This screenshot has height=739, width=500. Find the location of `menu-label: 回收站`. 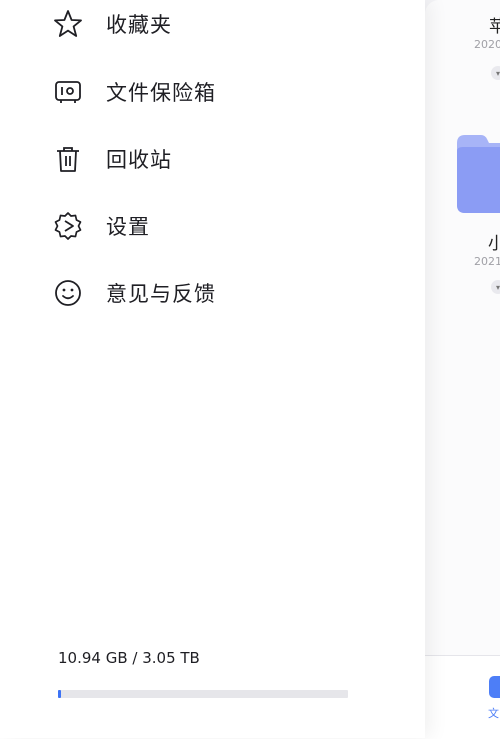

menu-label: 回收站 is located at coordinates (139, 160).